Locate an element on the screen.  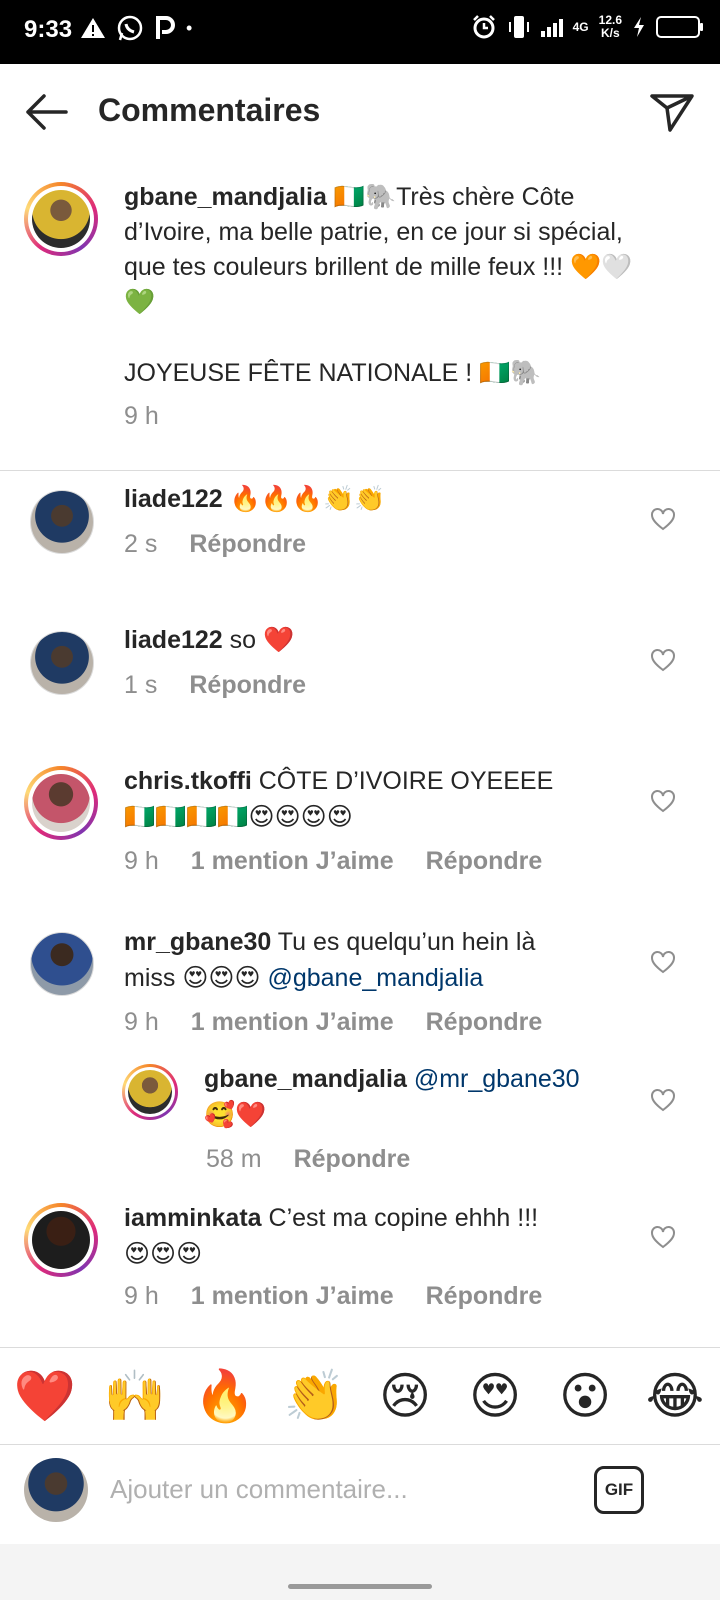
comment-text-2: 🇨🇮🇨🇮🇨🇮🇨🇮😍😍😍😍 is located at coordinates (238, 817).